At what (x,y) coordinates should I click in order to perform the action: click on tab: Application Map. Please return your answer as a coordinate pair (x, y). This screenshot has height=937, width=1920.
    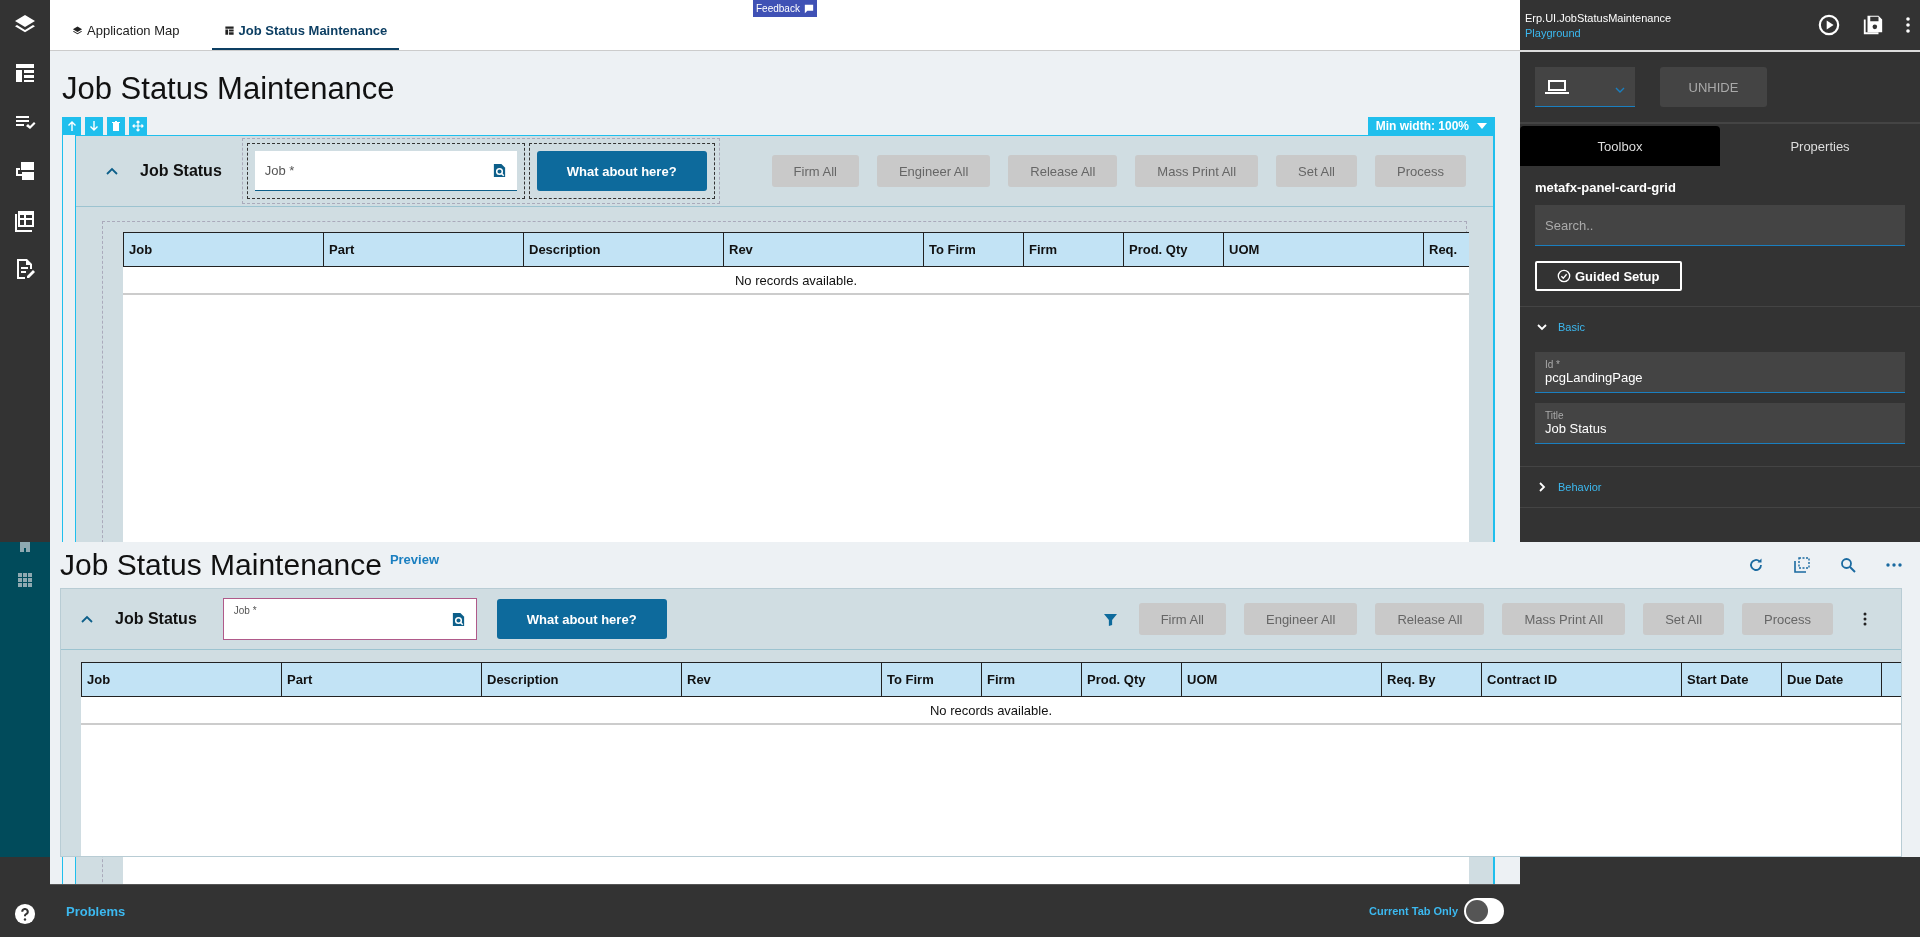
    Looking at the image, I should click on (126, 36).